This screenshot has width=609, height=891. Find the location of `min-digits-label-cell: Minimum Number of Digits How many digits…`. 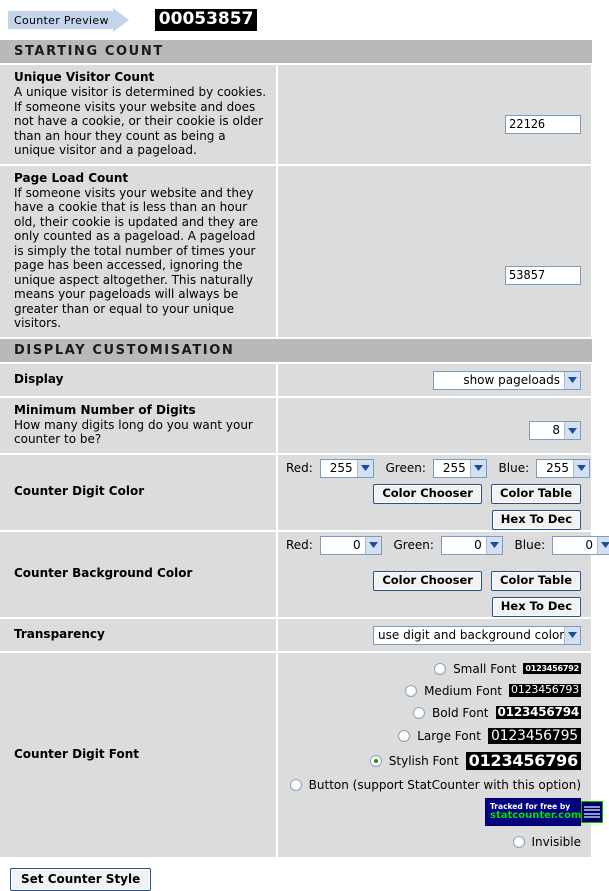

min-digits-label-cell: Minimum Number of Digits How many digits… is located at coordinates (139, 425).